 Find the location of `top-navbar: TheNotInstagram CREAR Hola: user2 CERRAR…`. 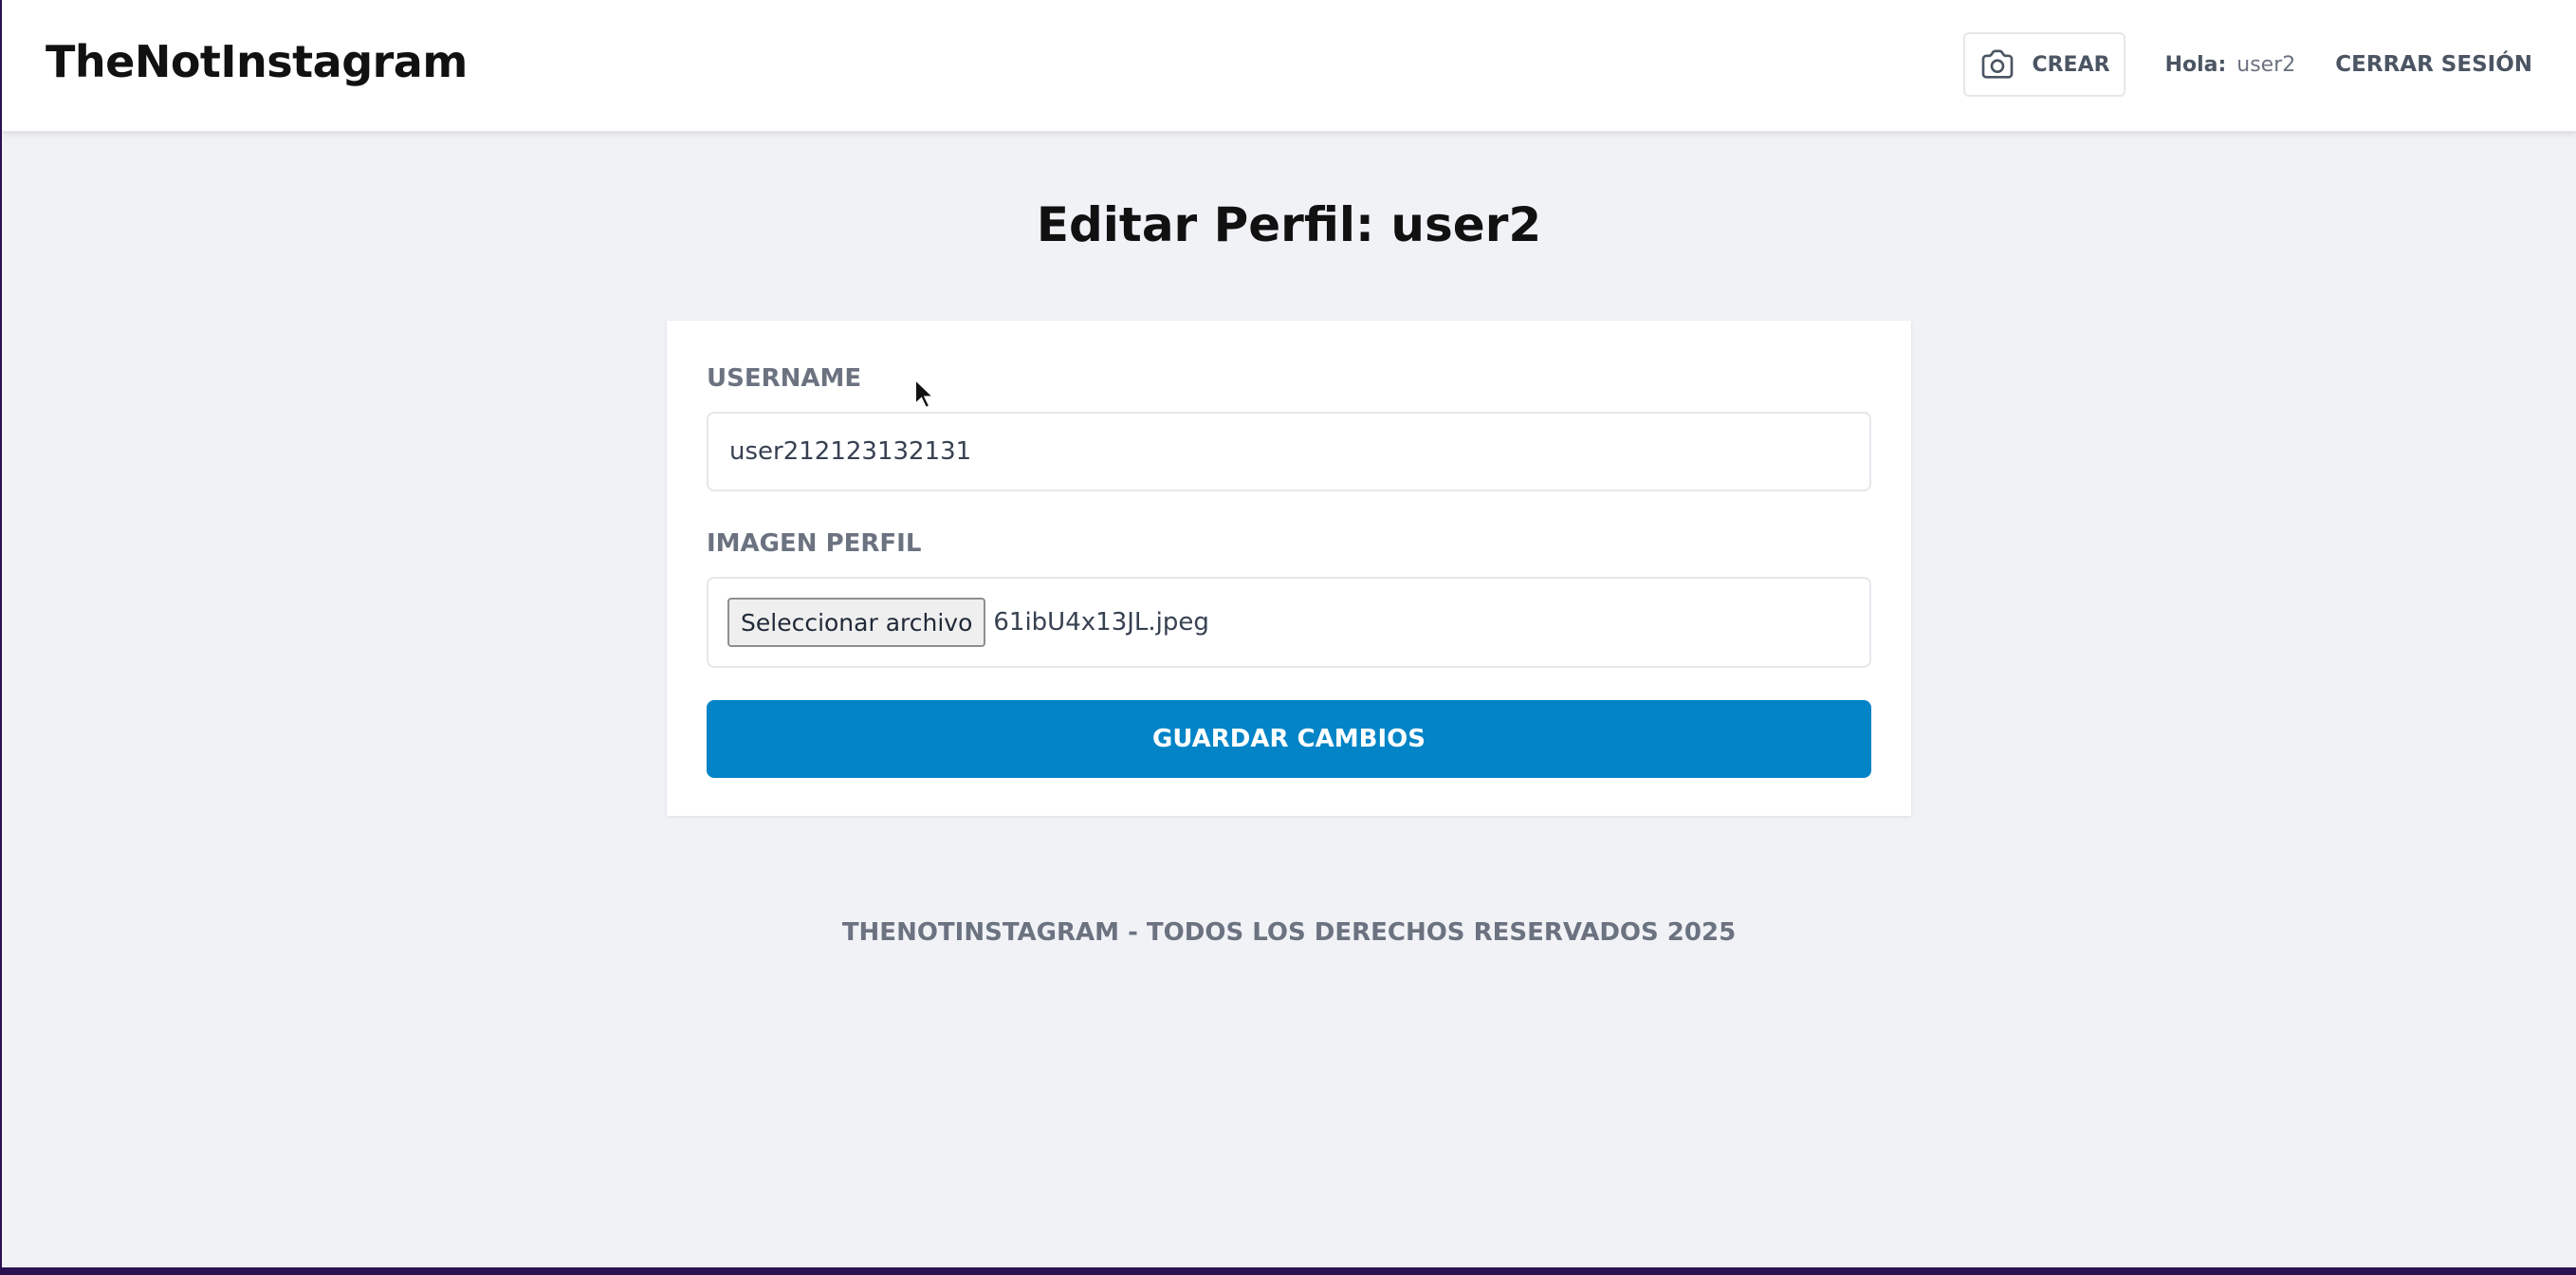

top-navbar: TheNotInstagram CREAR Hola: user2 CERRAR… is located at coordinates (1289, 66).